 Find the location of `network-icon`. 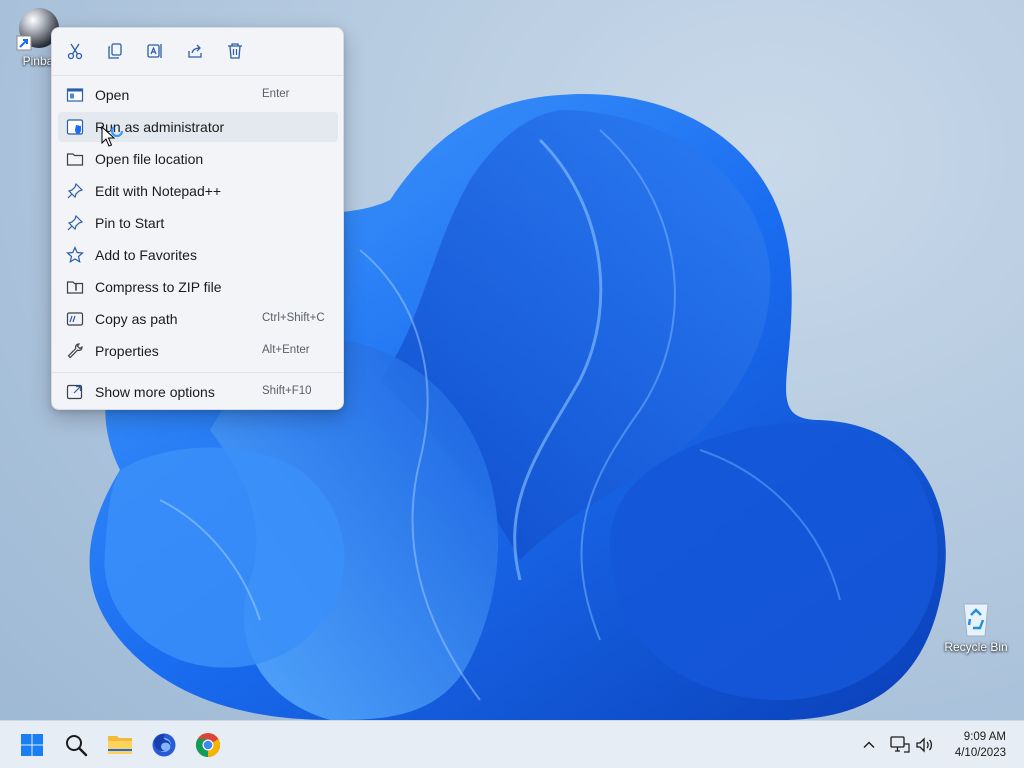

network-icon is located at coordinates (900, 744).